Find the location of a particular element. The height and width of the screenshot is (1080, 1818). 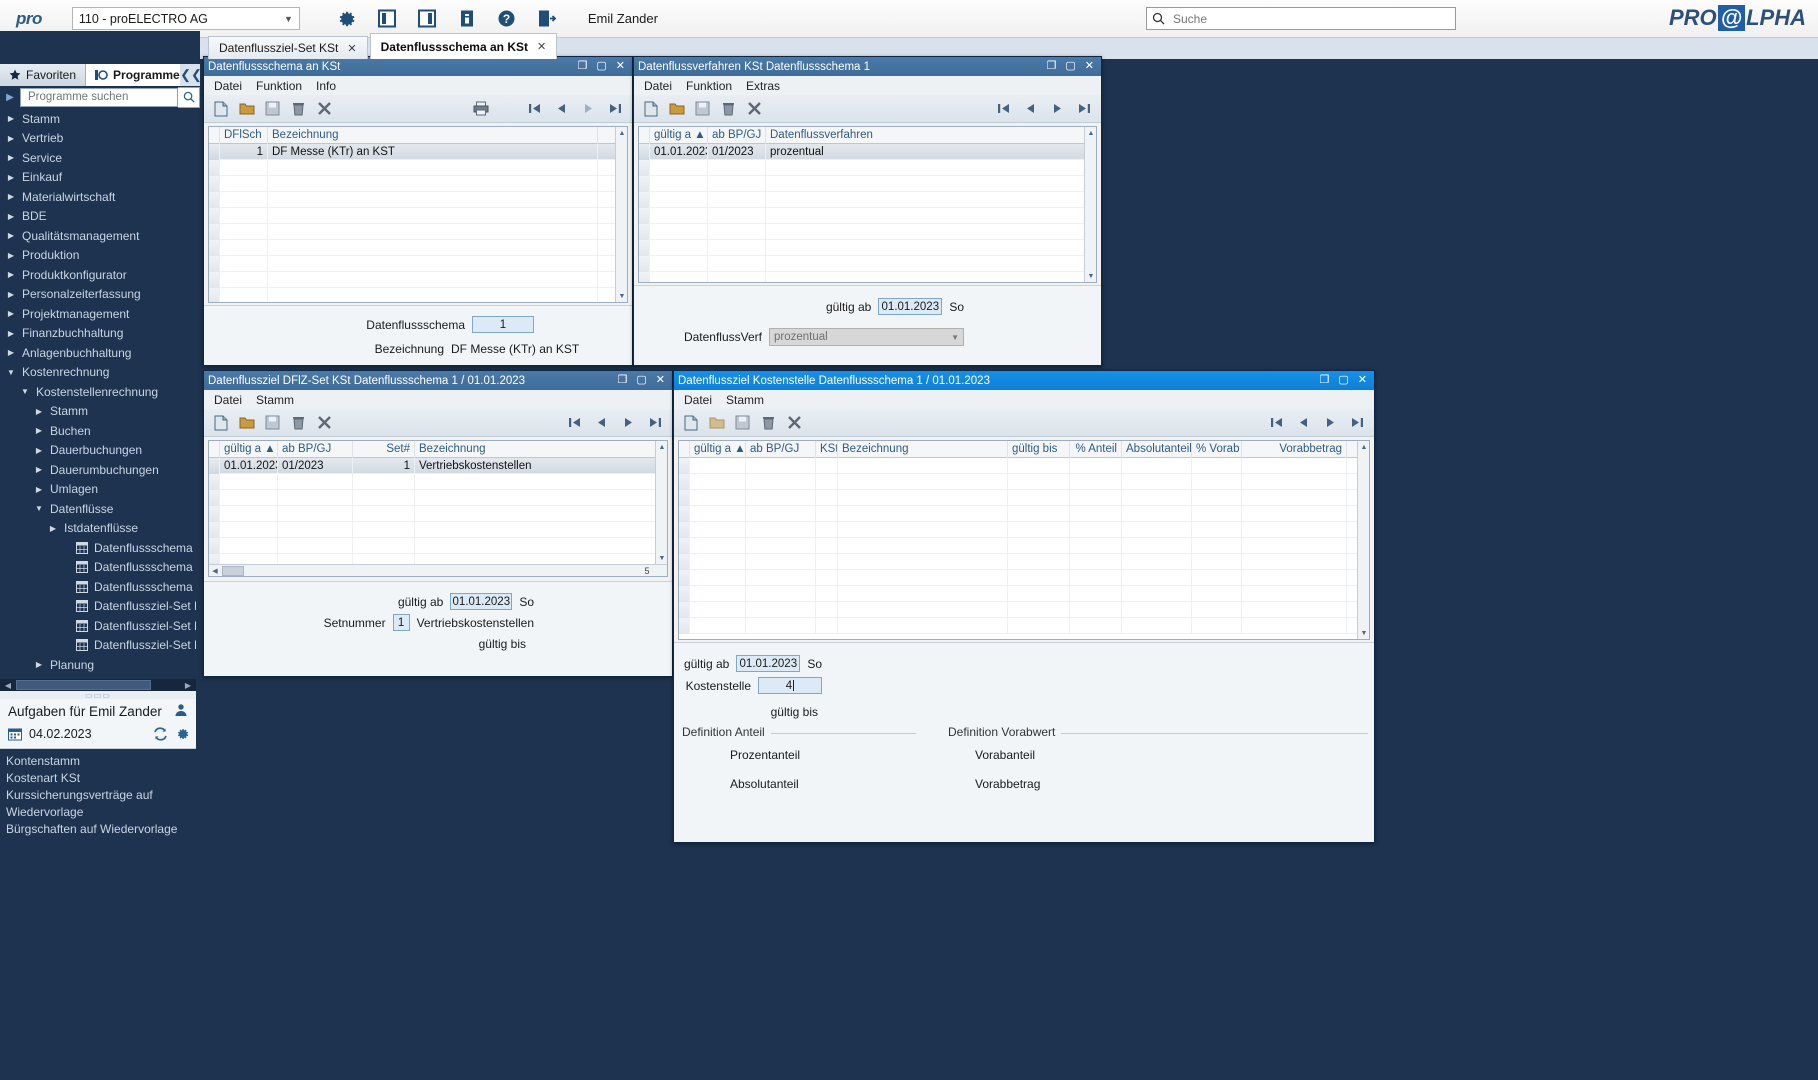

program-search-icon is located at coordinates (189, 97).